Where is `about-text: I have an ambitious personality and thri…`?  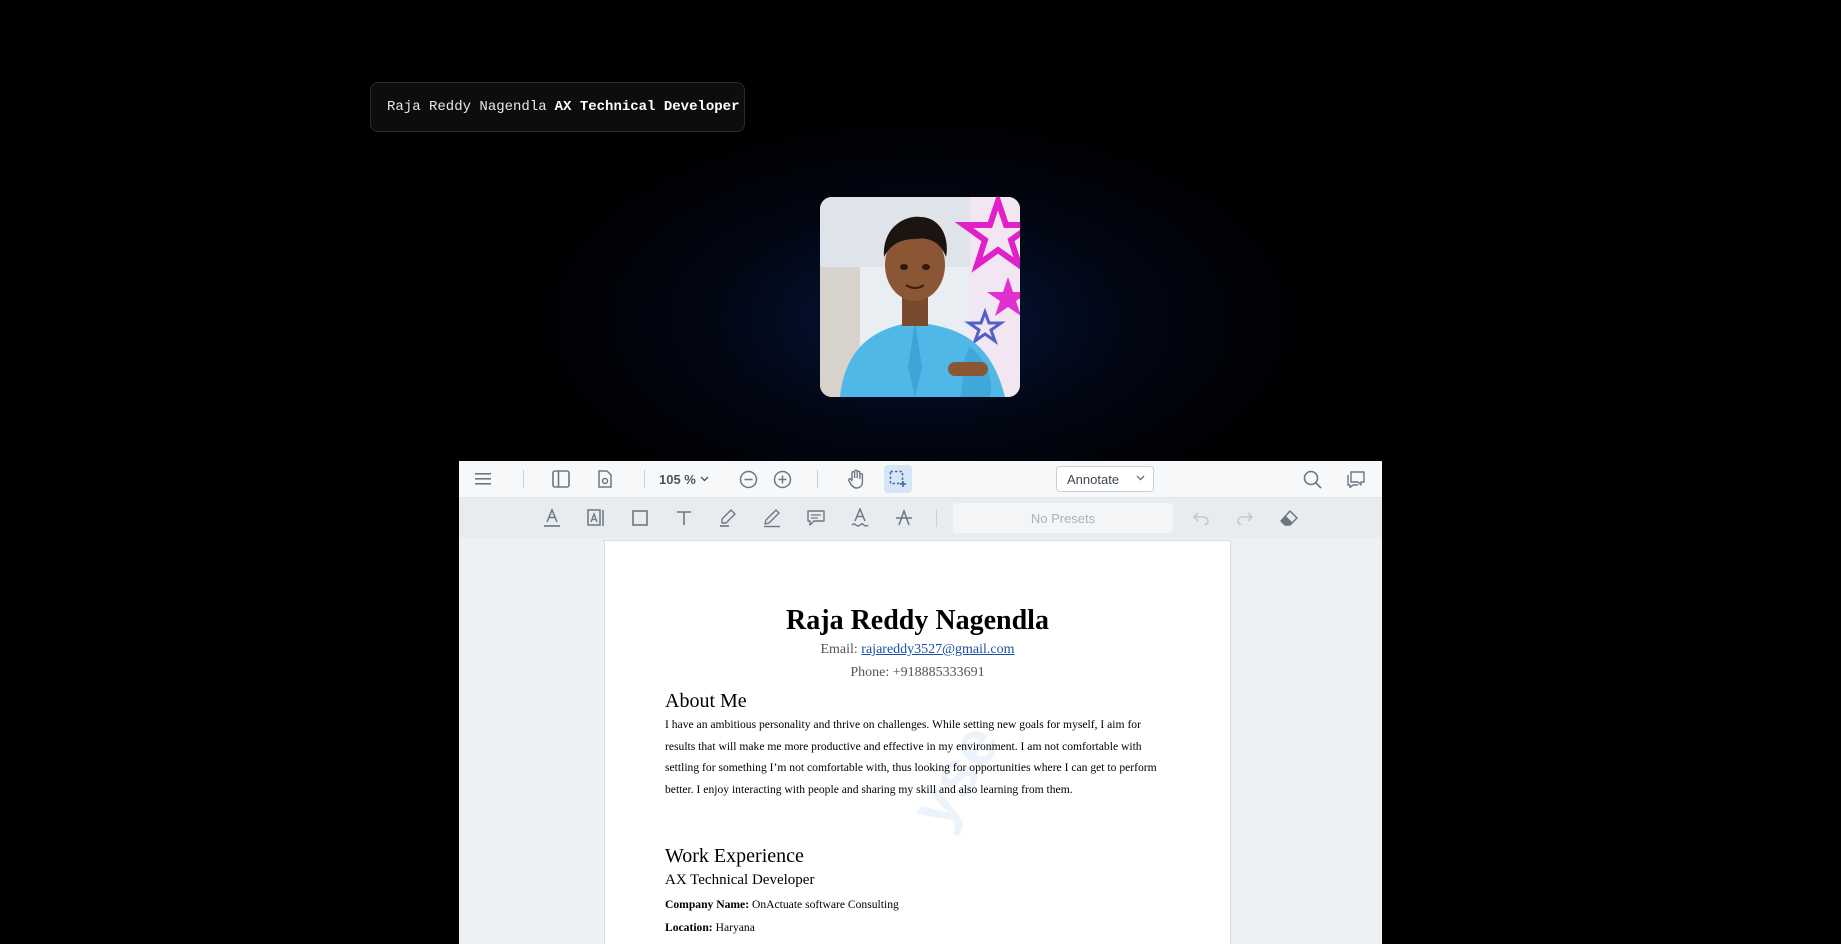
about-text: I have an ambitious personality and thri… is located at coordinates (911, 757).